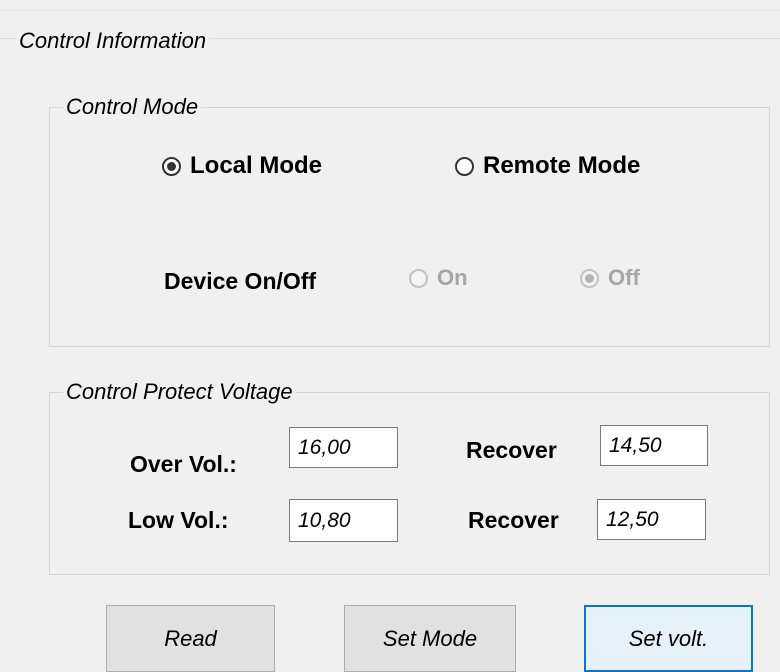 Image resolution: width=780 pixels, height=672 pixels. I want to click on local-mode-radio: Local Mode, so click(242, 166).